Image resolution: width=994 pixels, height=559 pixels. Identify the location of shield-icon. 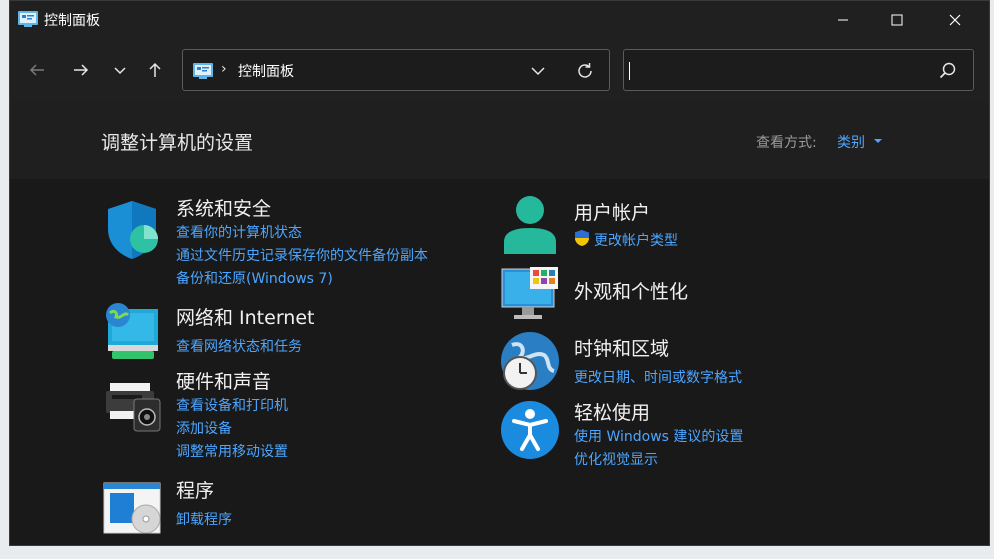
(132, 230).